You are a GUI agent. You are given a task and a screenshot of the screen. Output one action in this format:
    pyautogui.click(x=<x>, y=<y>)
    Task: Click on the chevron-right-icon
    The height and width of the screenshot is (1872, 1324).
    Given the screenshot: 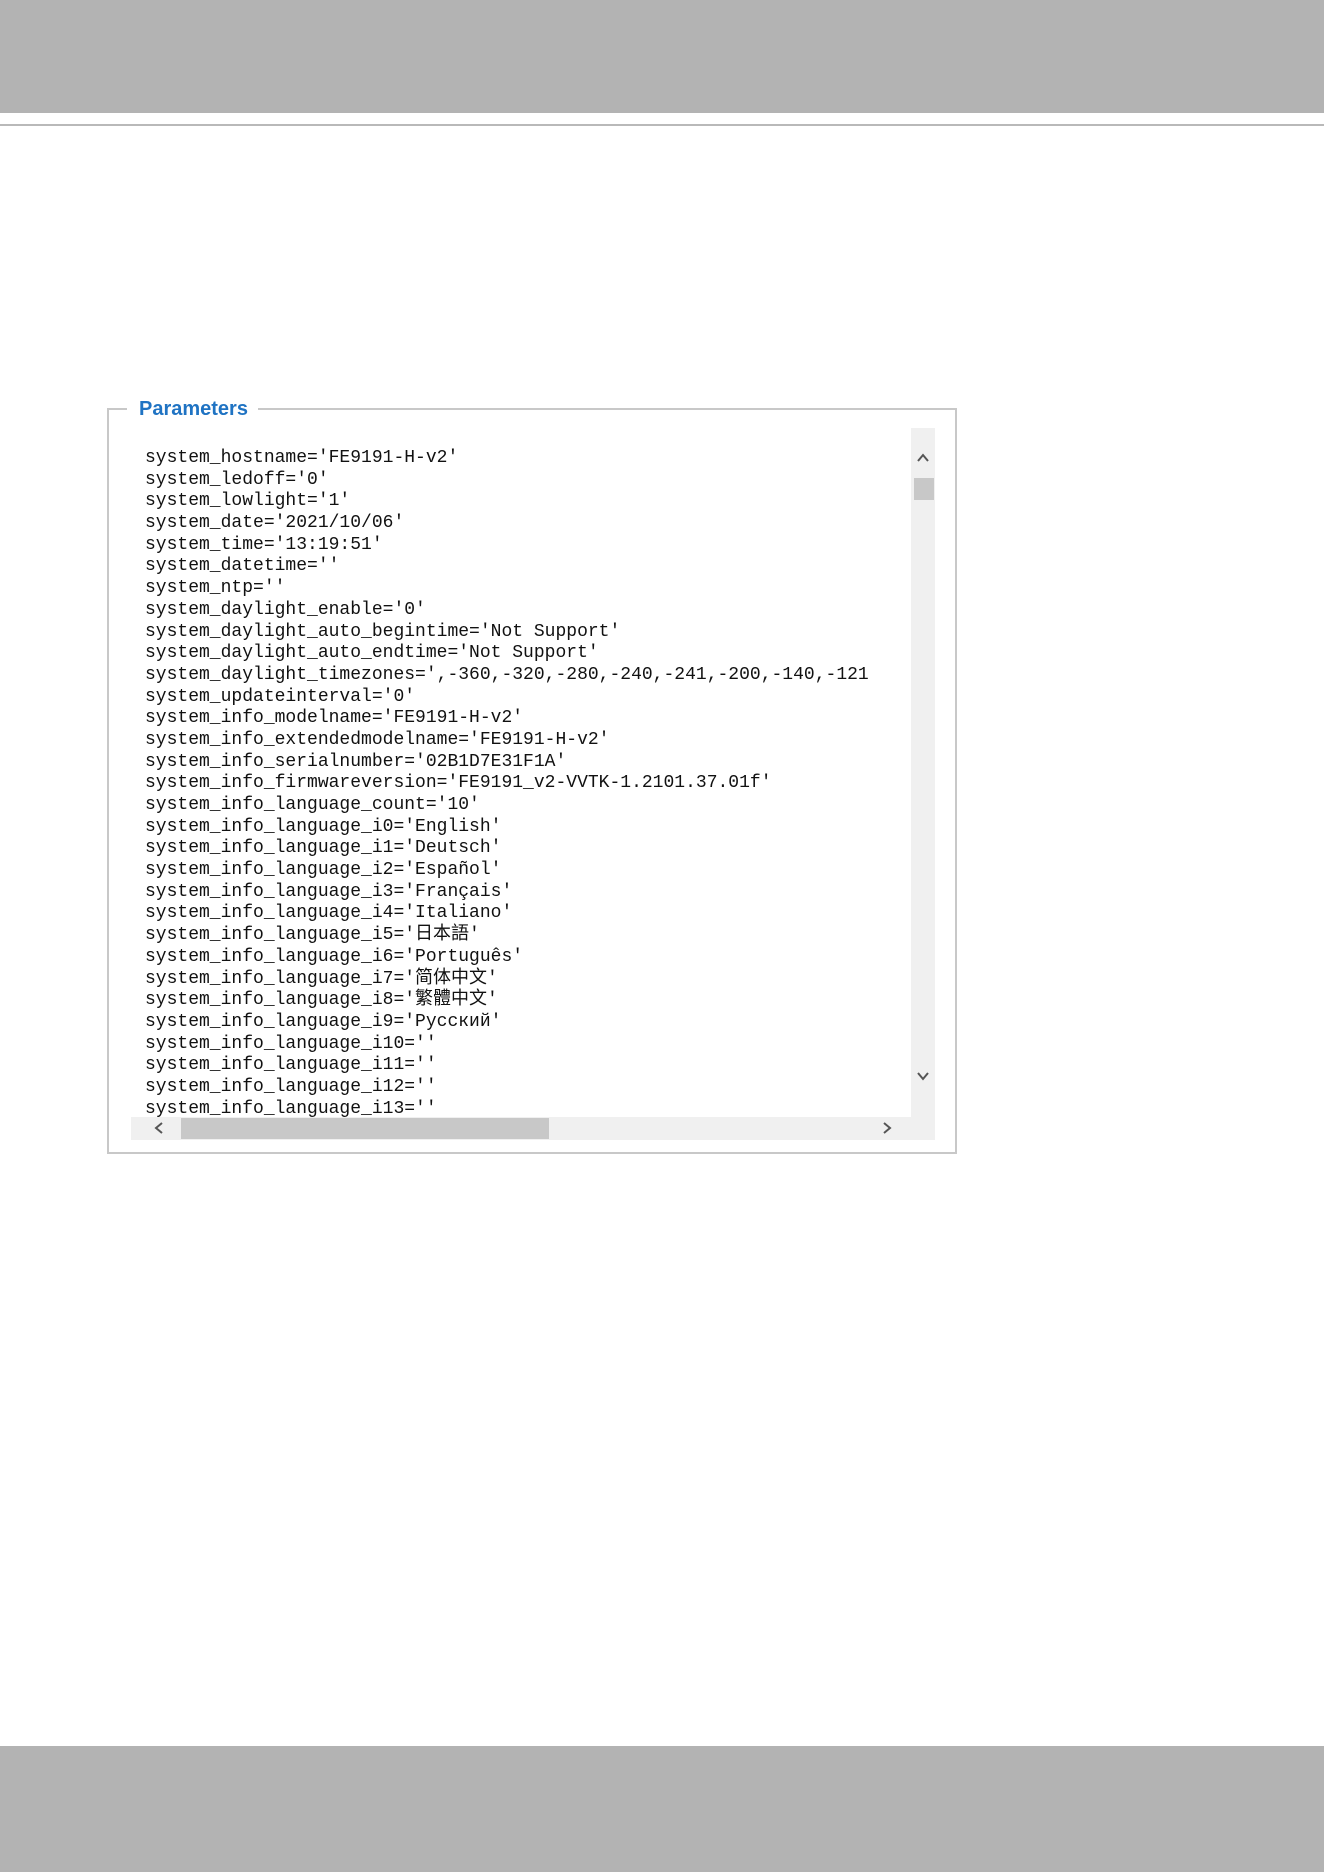 What is the action you would take?
    pyautogui.click(x=887, y=1128)
    